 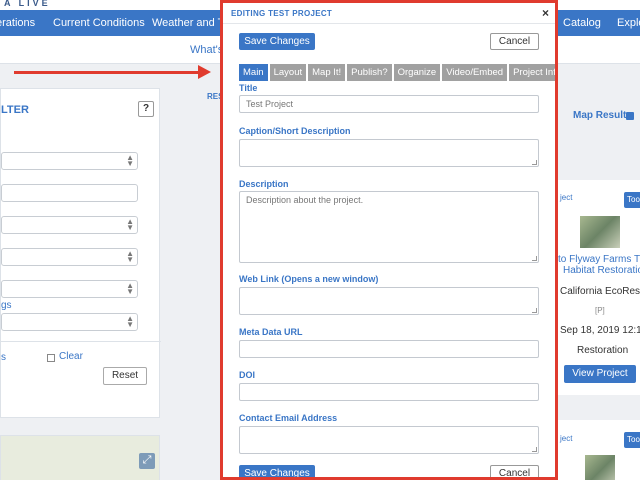 I want to click on save-changes-button: Save Changes, so click(x=277, y=41).